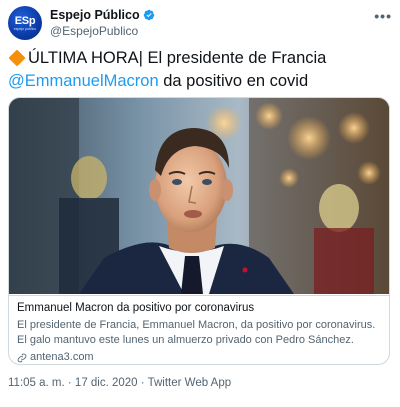 This screenshot has width=400, height=407. I want to click on handle: @EspejoPublico, so click(102, 31).